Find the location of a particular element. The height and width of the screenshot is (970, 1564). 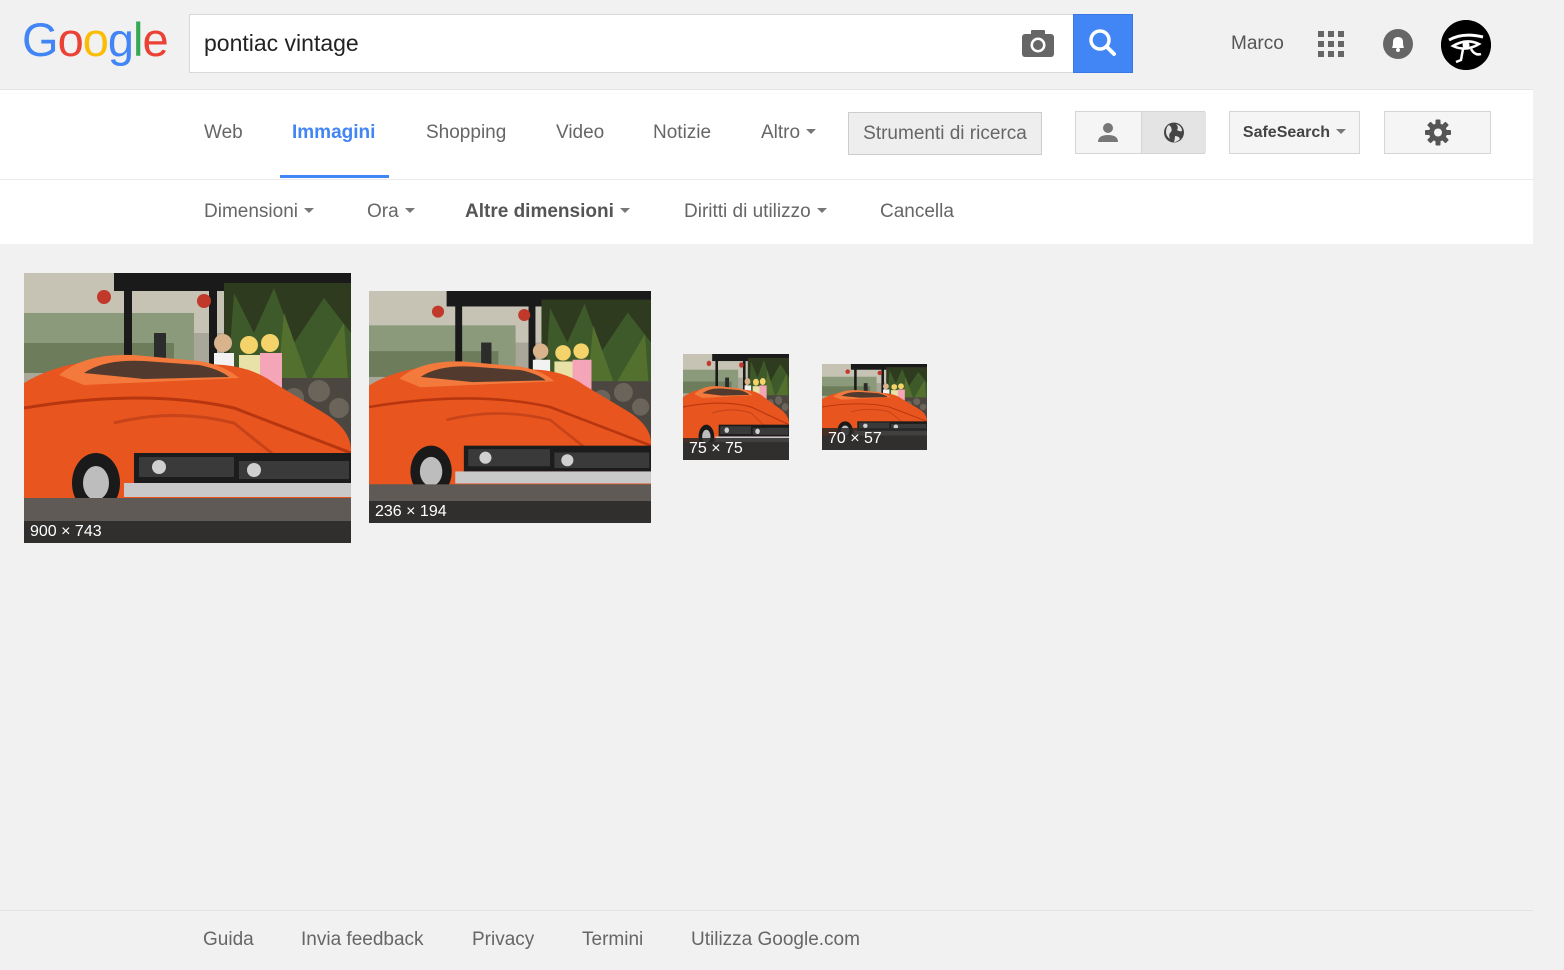

image-dimensions: 75 × 75 is located at coordinates (736, 449).